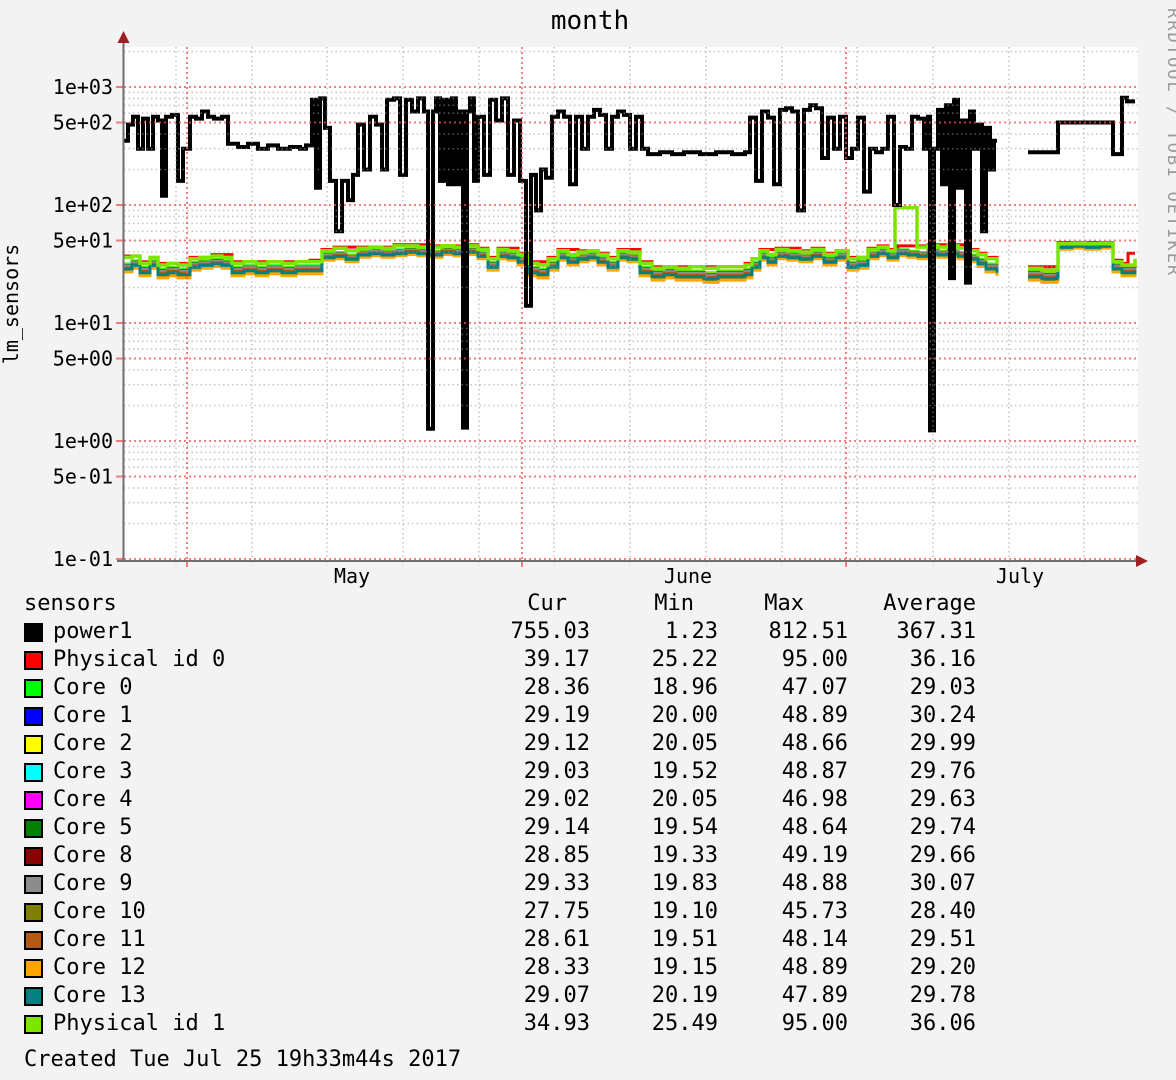 Image resolution: width=1176 pixels, height=1080 pixels. I want to click on x-tick-label-july: July, so click(1020, 576).